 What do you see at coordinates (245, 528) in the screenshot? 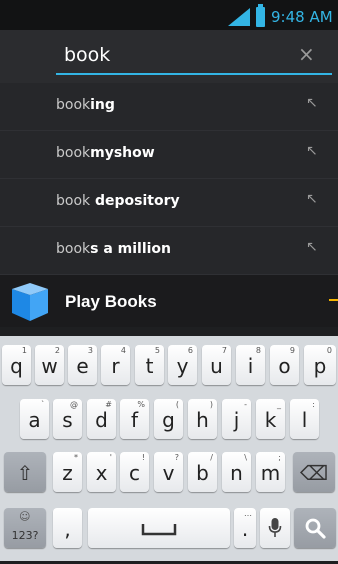
I see `key-period: ….` at bounding box center [245, 528].